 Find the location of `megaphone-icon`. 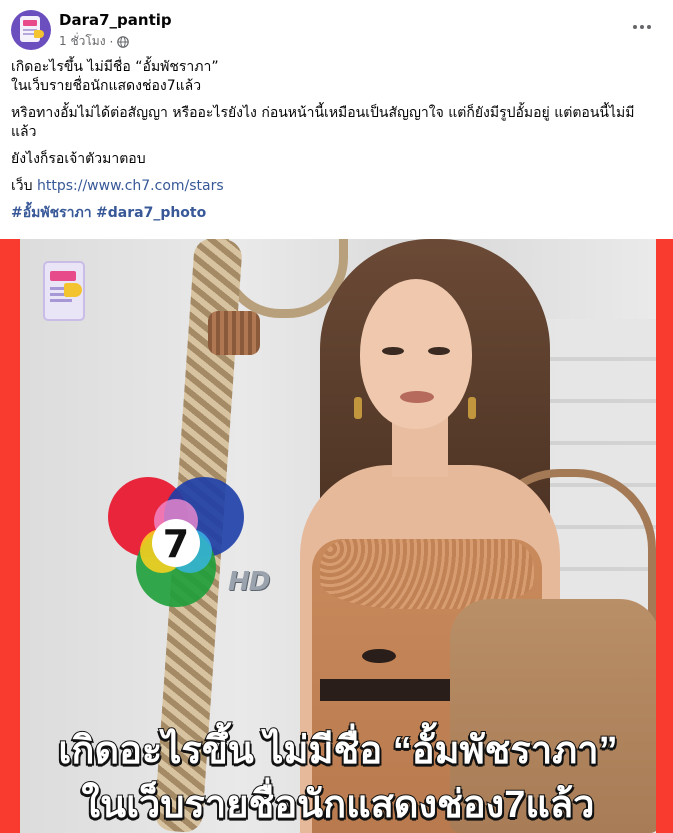

megaphone-icon is located at coordinates (39, 34).